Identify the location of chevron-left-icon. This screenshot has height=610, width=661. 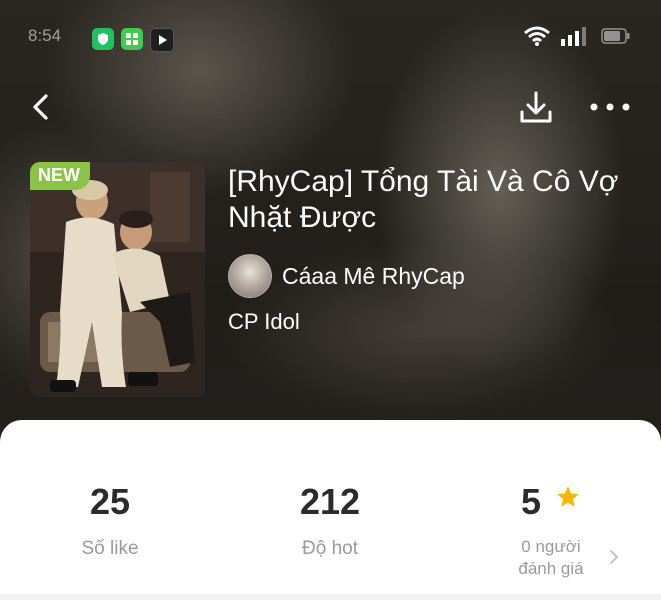
(40, 107).